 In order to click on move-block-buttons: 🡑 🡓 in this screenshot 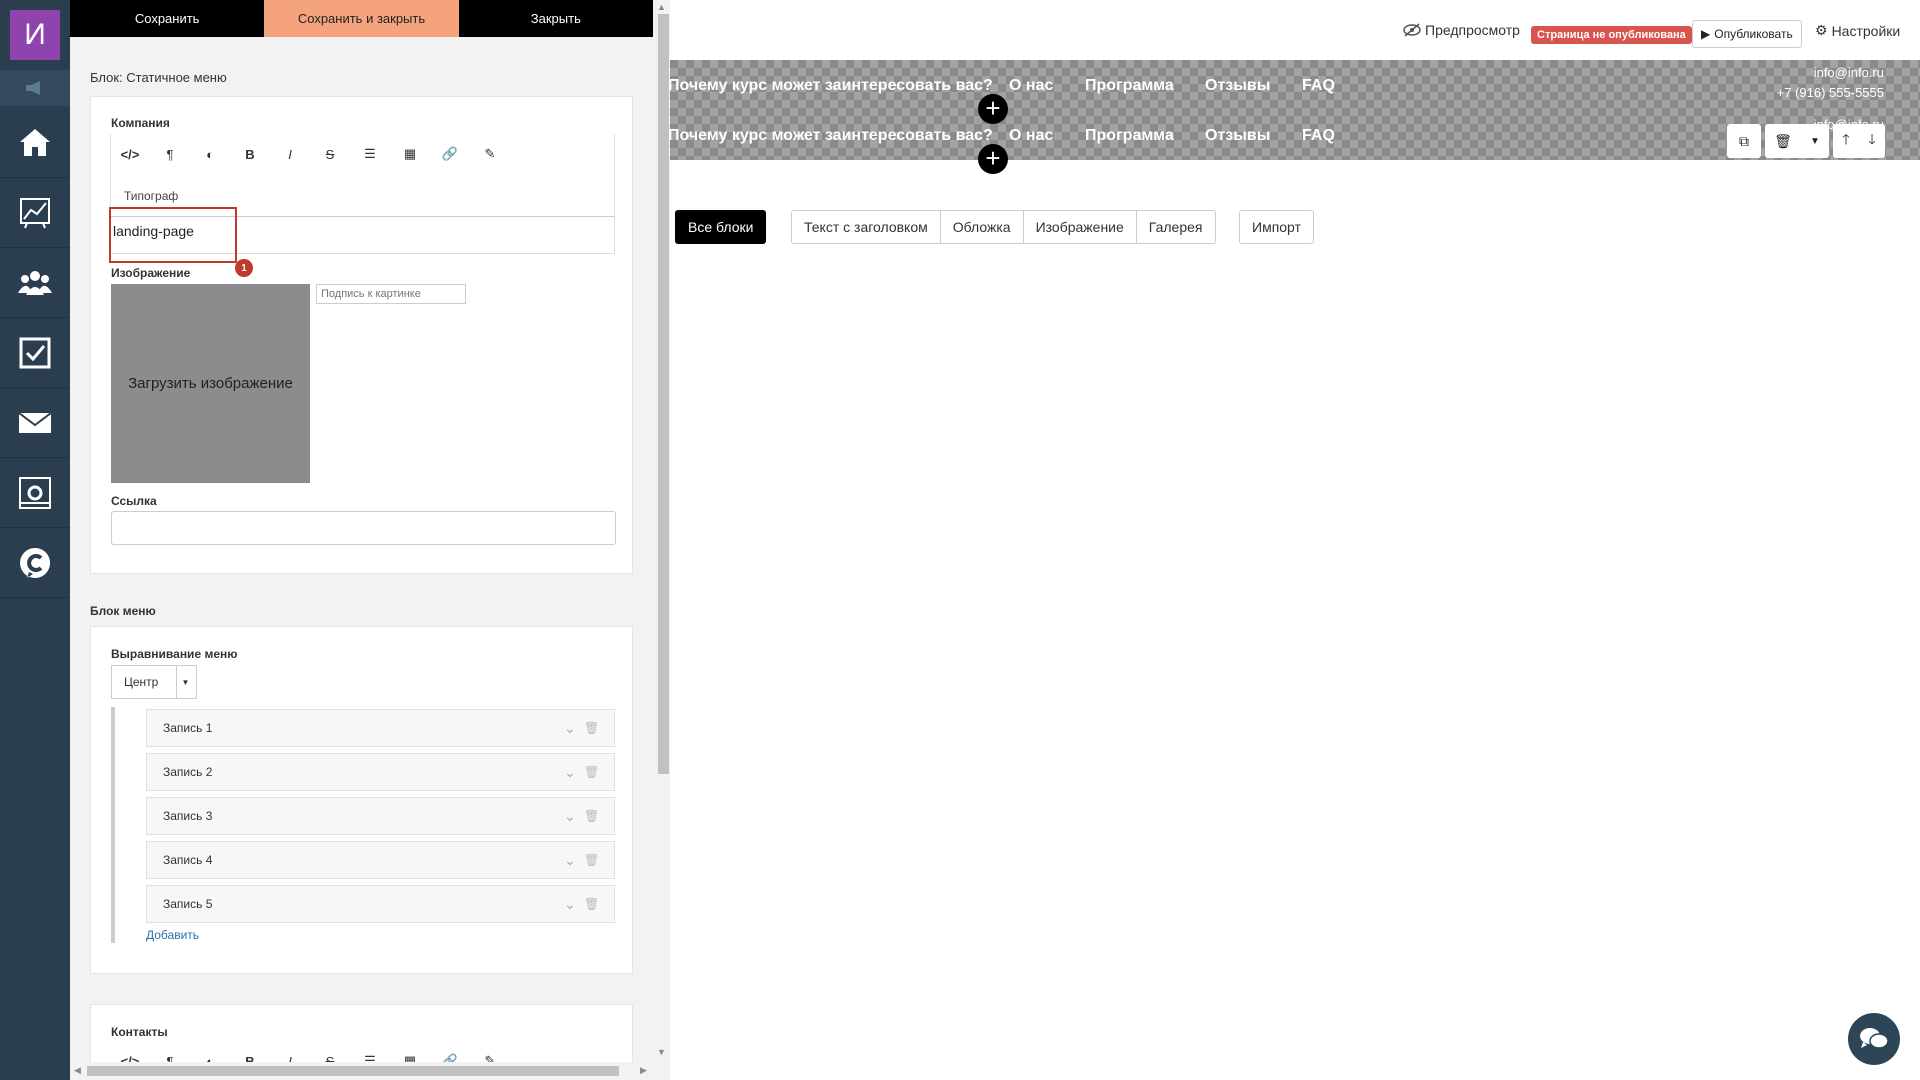, I will do `click(1859, 141)`.